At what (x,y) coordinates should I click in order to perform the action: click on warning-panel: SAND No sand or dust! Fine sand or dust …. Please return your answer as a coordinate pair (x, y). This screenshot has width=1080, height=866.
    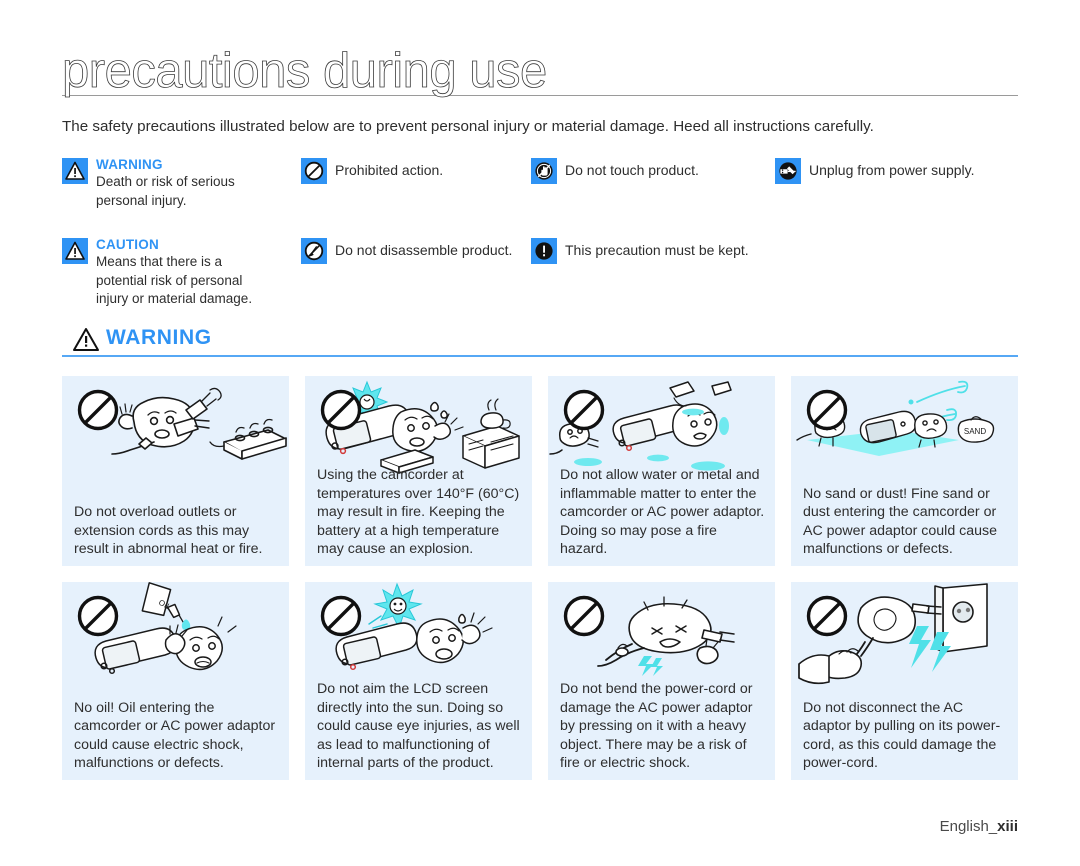
    Looking at the image, I should click on (904, 471).